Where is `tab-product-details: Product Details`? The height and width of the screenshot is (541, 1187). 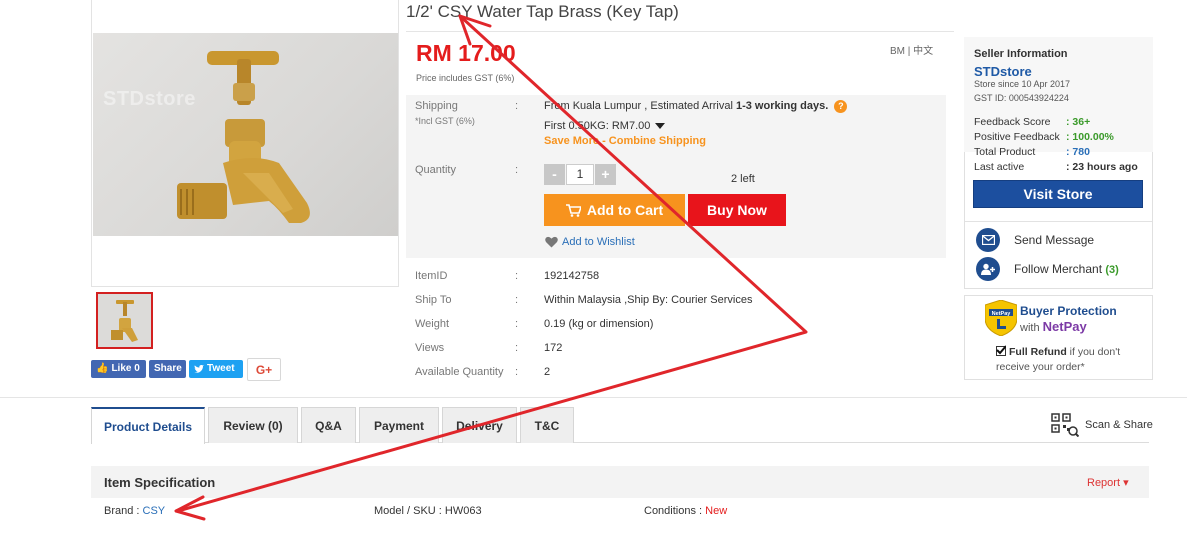
tab-product-details: Product Details is located at coordinates (148, 425).